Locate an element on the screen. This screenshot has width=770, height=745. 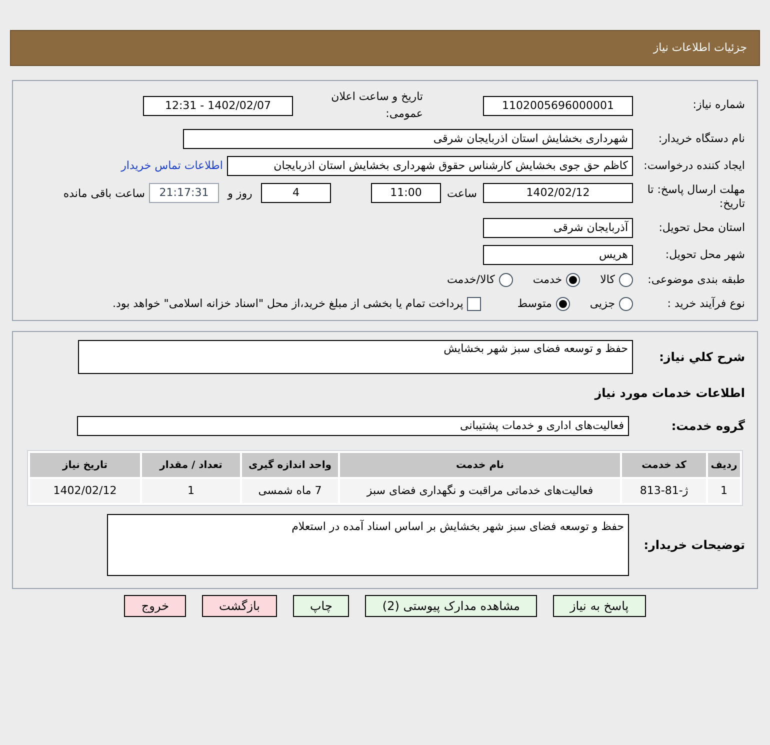
table-cell: 1402/02/12 is located at coordinates (85, 491).